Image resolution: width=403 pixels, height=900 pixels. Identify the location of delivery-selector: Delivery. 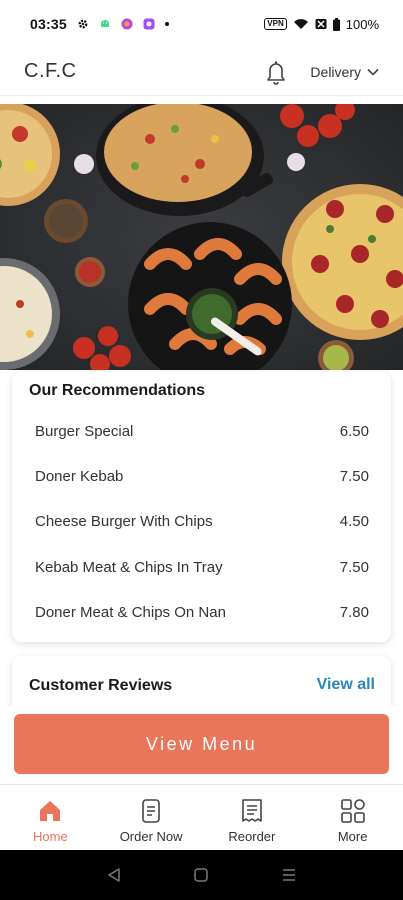
(344, 72).